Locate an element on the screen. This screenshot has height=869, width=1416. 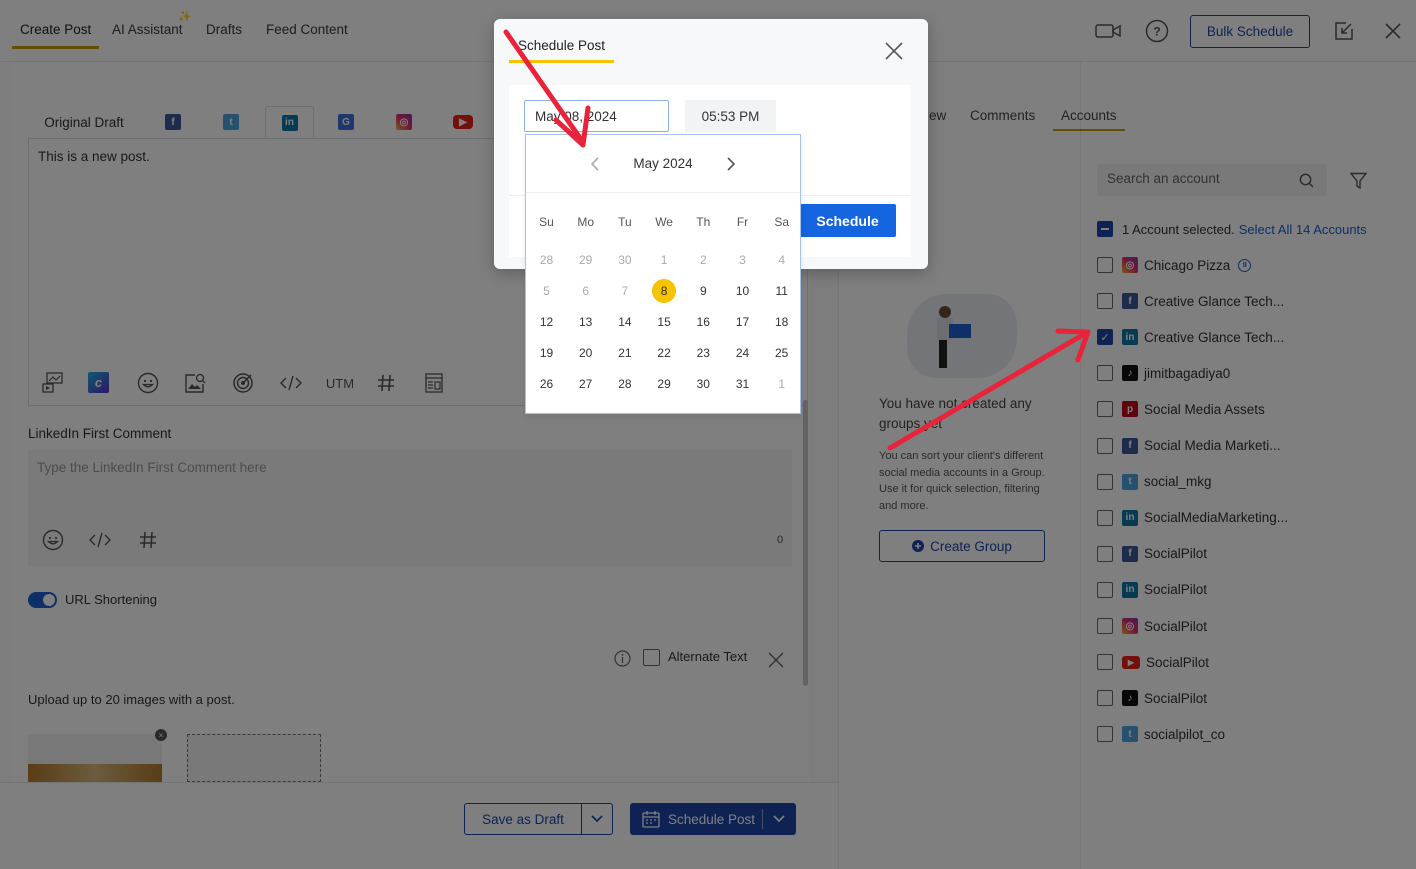
weekday-label: Sa is located at coordinates (782, 222).